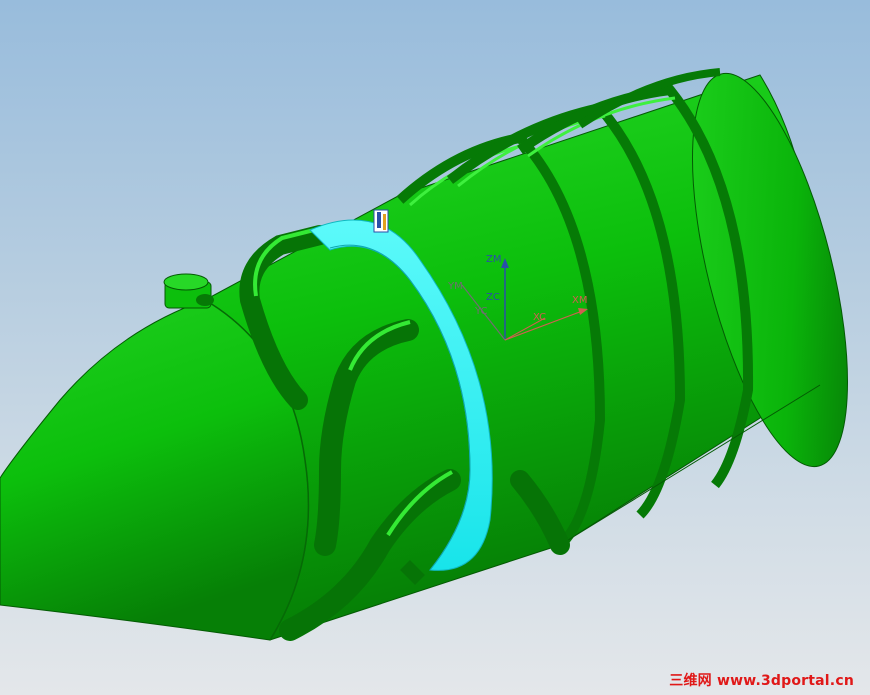 The width and height of the screenshot is (870, 695). I want to click on zc-label: ZC, so click(493, 297).